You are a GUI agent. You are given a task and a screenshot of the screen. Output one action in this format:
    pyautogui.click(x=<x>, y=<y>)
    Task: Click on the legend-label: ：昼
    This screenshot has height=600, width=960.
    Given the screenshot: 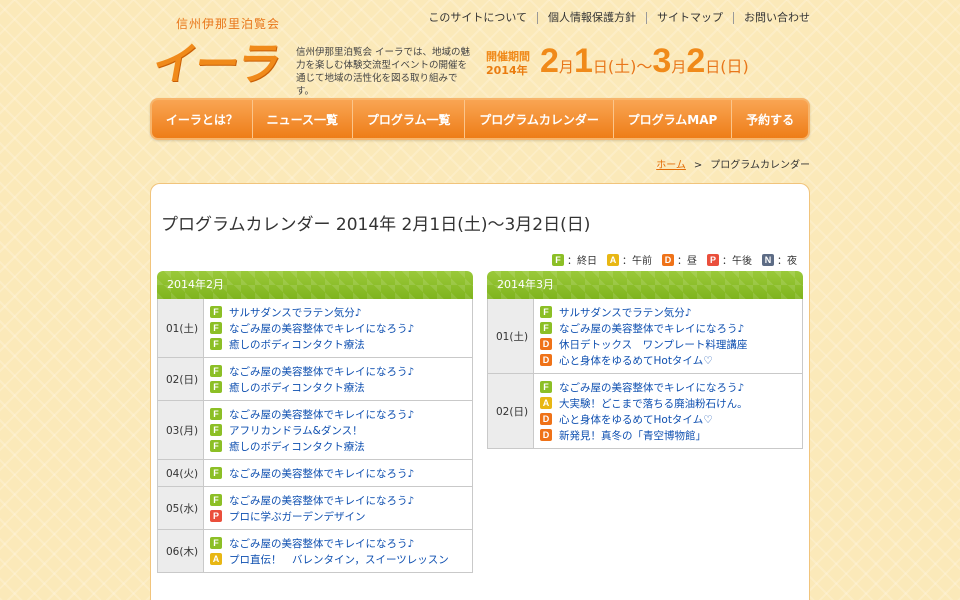 What is the action you would take?
    pyautogui.click(x=687, y=261)
    